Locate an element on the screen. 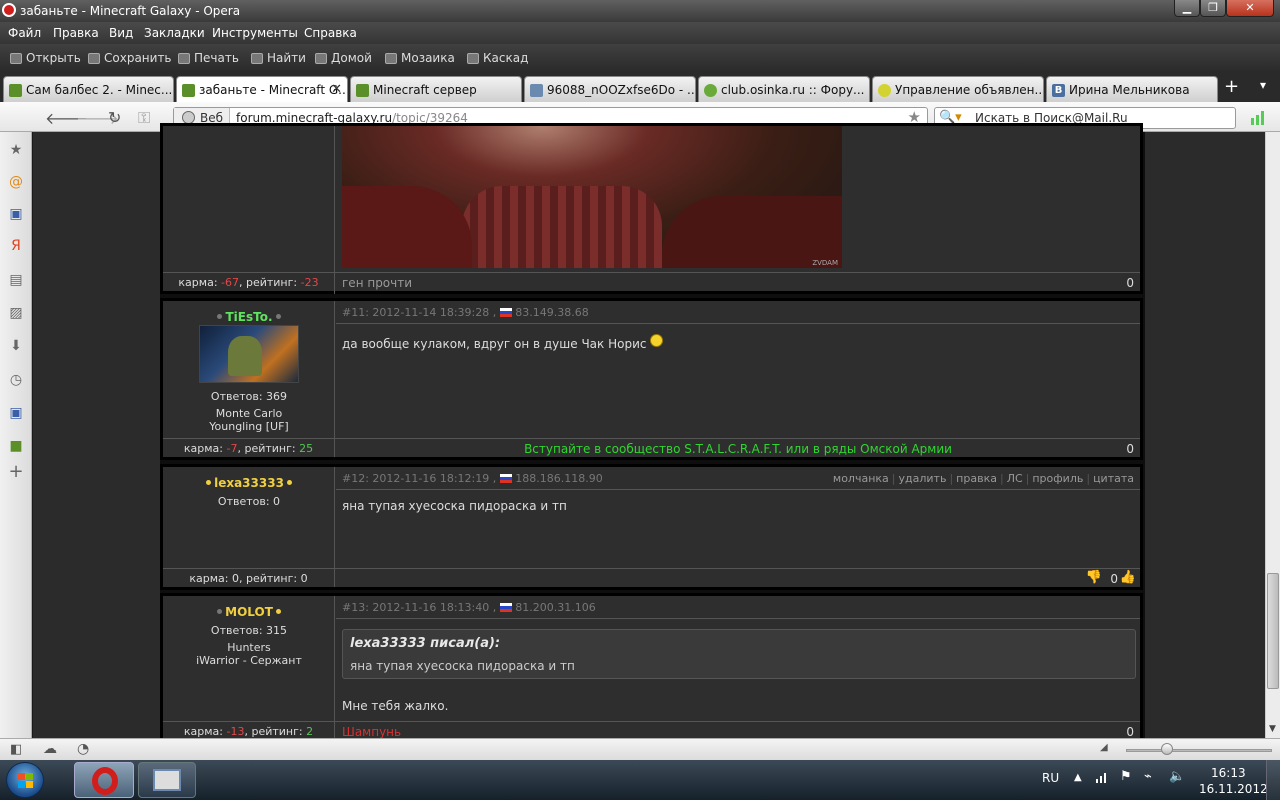 Image resolution: width=1280 pixels, height=800 pixels. downloads-icon: ⬇ is located at coordinates (16, 346).